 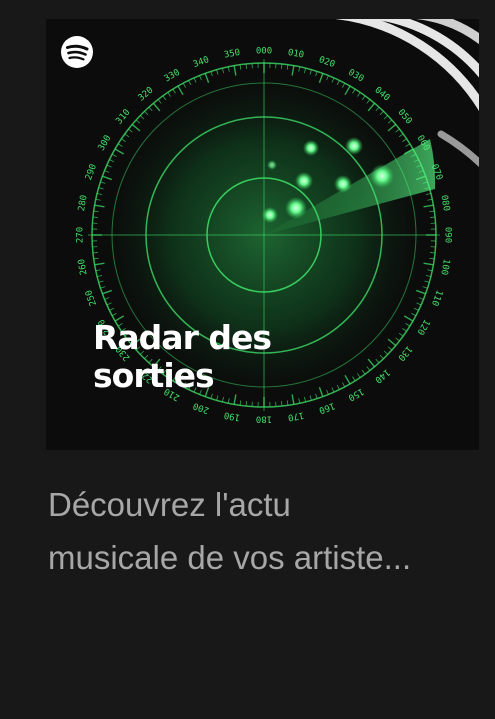 I want to click on radar-degree-label: 200, so click(x=201, y=407).